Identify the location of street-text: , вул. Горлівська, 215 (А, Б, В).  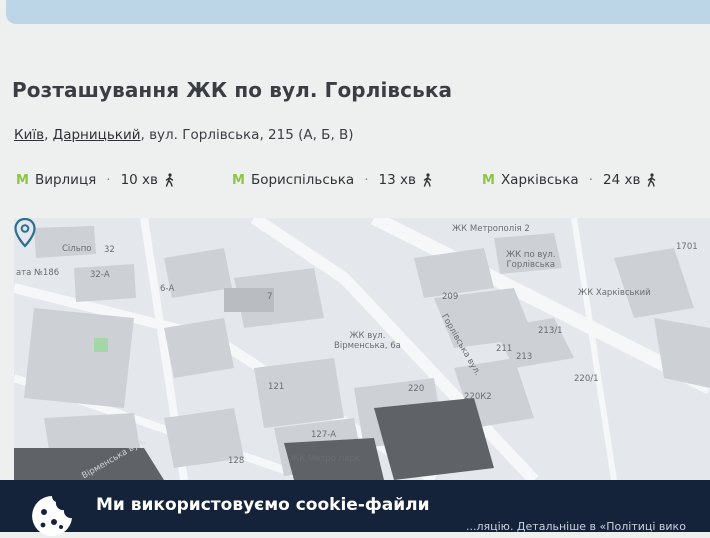
(247, 135).